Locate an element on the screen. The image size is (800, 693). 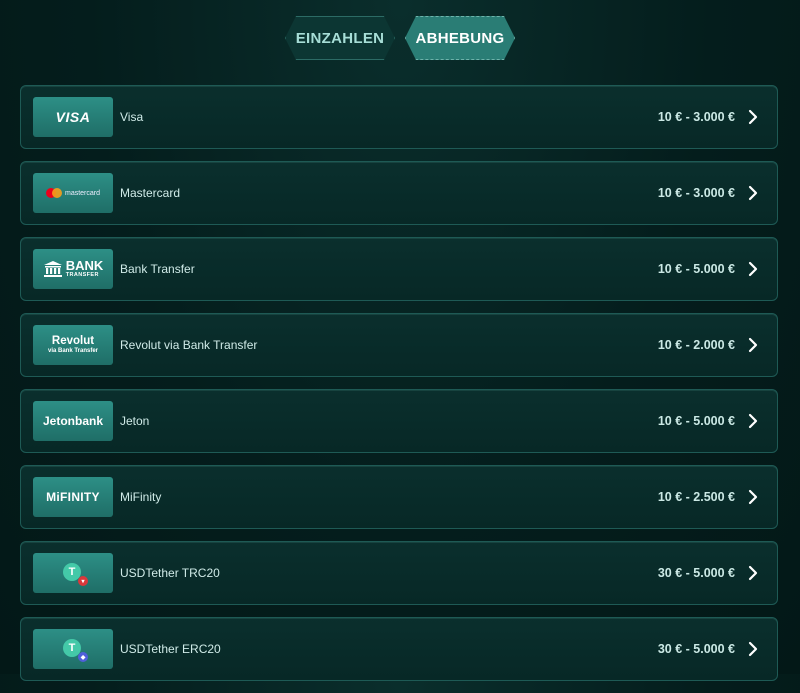
method-name: USDTether ERC20 is located at coordinates (170, 649).